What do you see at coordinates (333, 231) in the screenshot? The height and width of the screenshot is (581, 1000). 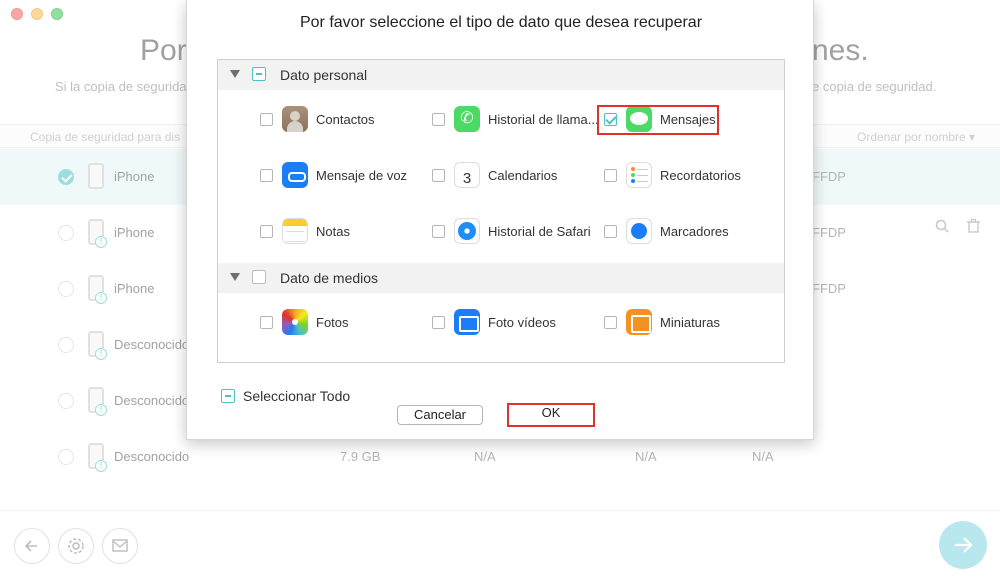 I see `item-label: Notas` at bounding box center [333, 231].